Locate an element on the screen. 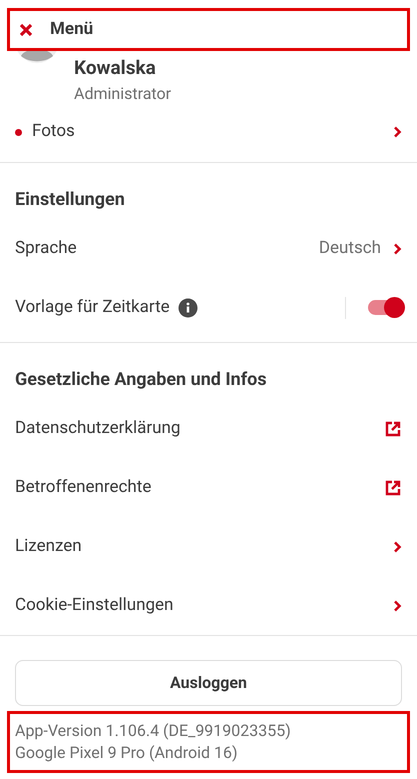 This screenshot has width=417, height=779. close-icon is located at coordinates (26, 29).